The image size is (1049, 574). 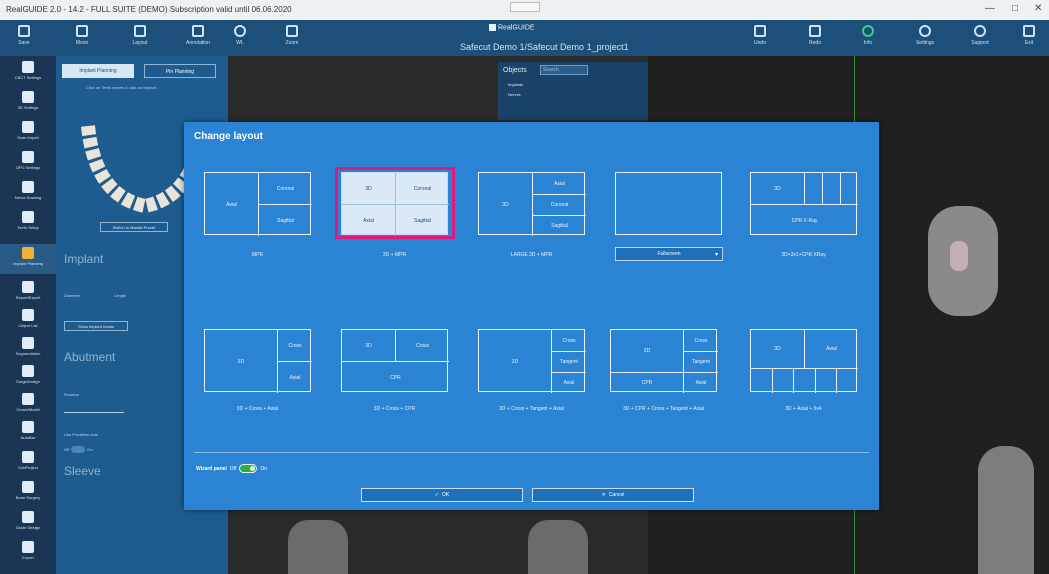 I want to click on cell-coronal: Coronal, so click(x=285, y=188).